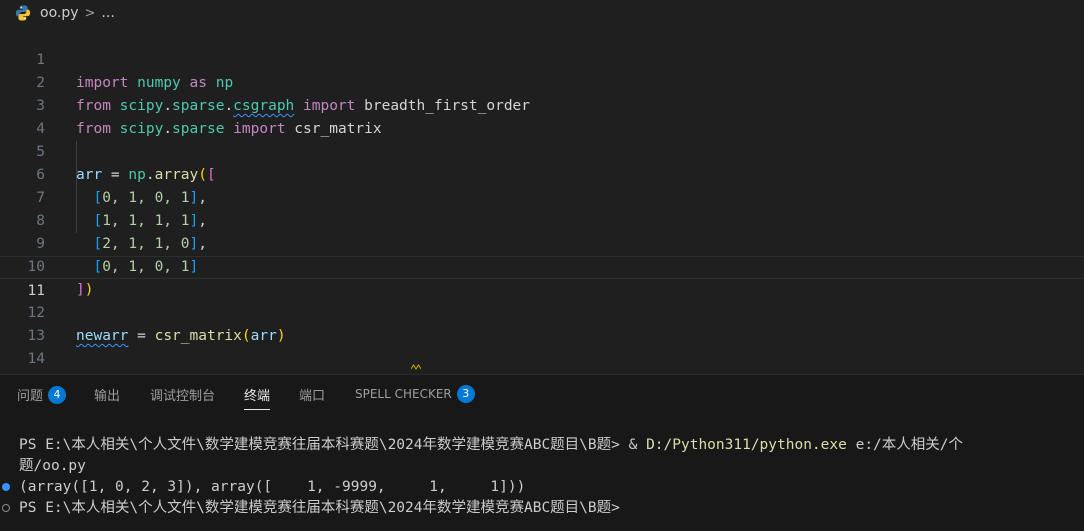  Describe the element at coordinates (57, 394) in the screenshot. I see `problems-count-badge: 4` at that location.